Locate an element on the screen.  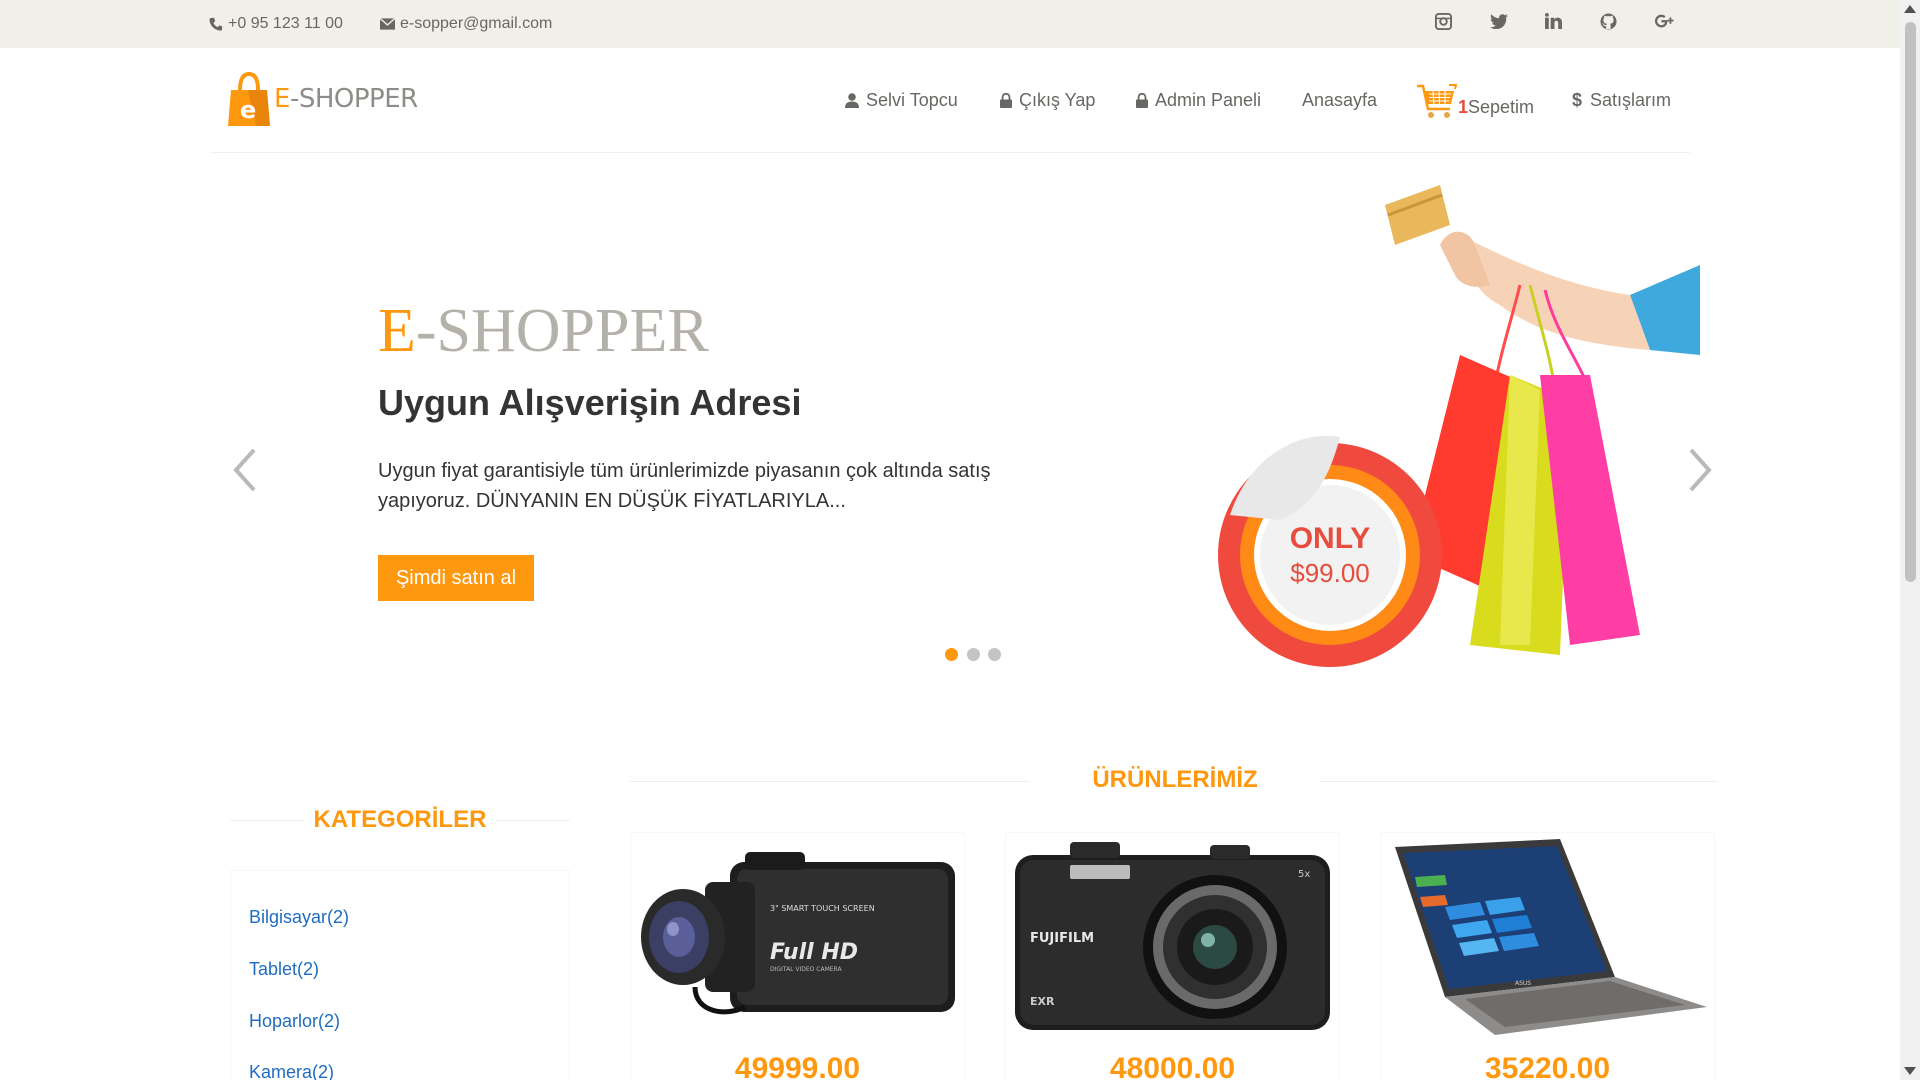
google-plus-icon is located at coordinates (1665, 24).